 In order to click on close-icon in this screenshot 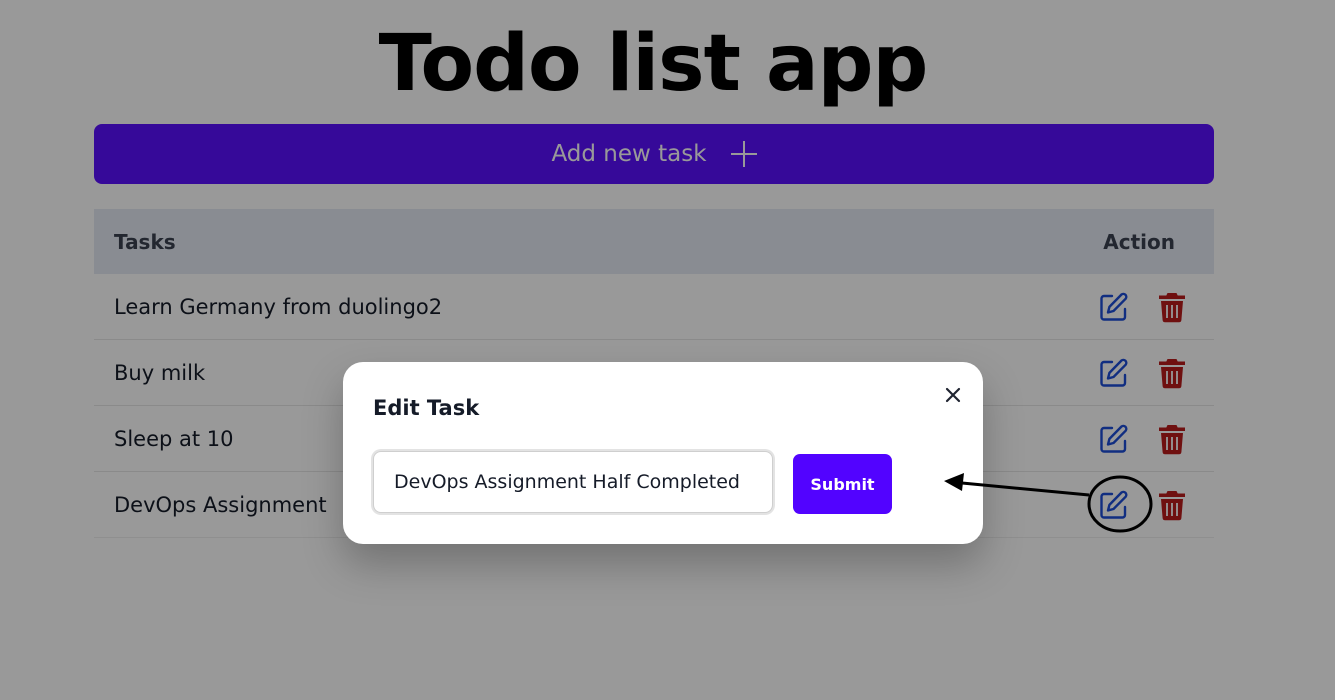, I will do `click(953, 395)`.